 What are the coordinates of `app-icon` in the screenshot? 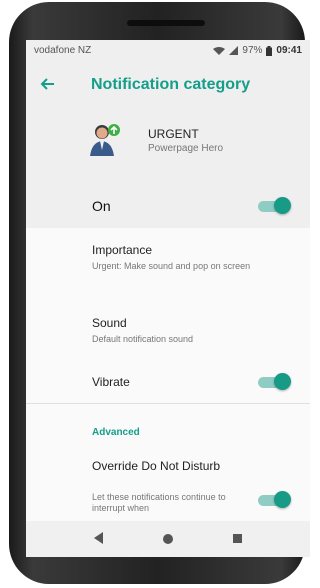 It's located at (105, 140).